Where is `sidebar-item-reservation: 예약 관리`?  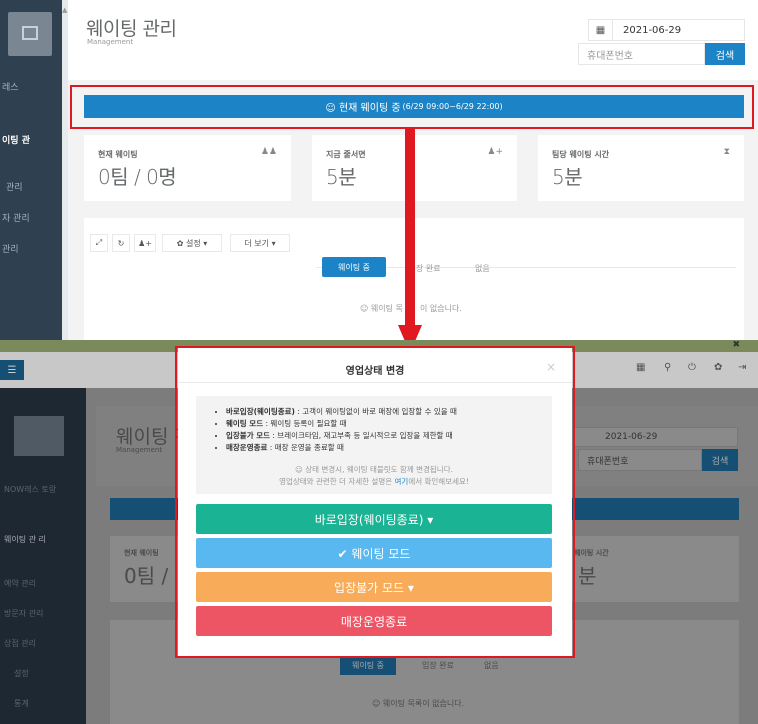
sidebar-item-reservation: 예약 관리 is located at coordinates (20, 583).